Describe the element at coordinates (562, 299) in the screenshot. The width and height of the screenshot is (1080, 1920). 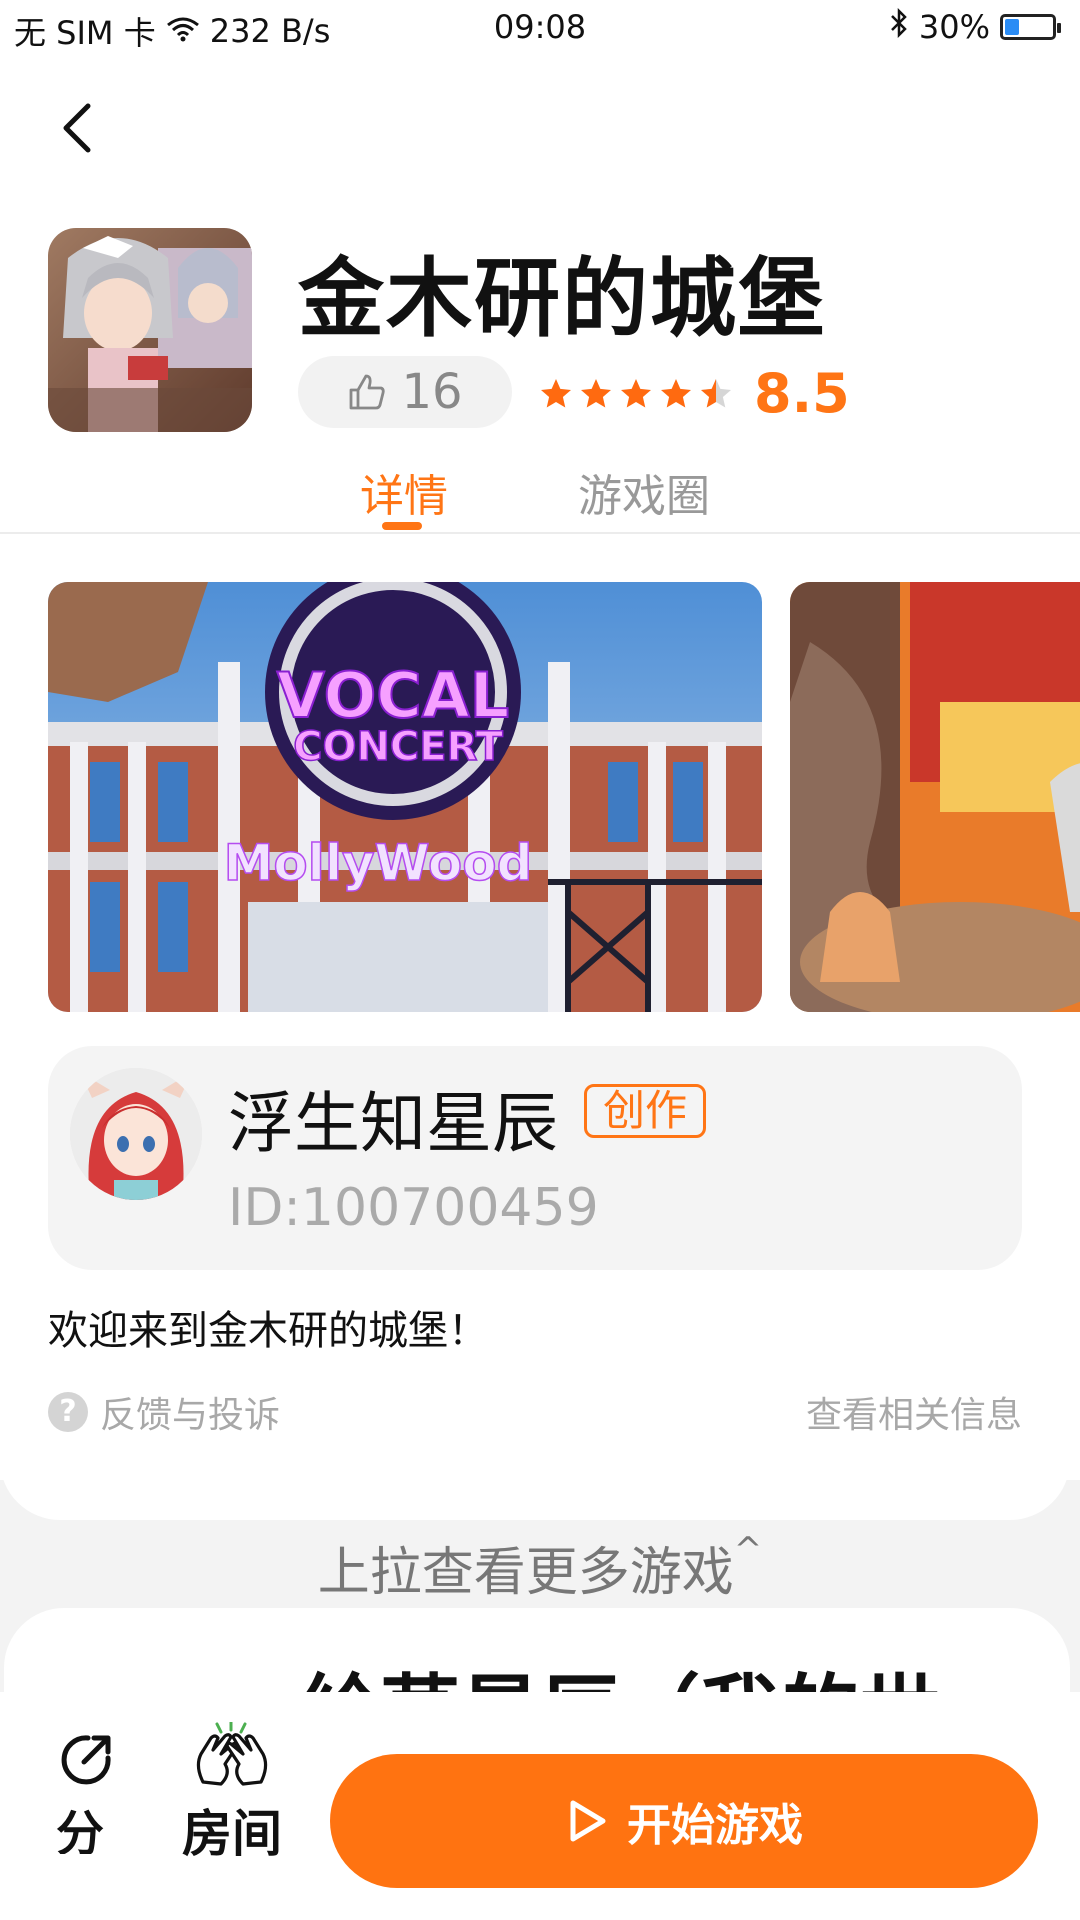
I see `game-title: 金木研的城堡` at that location.